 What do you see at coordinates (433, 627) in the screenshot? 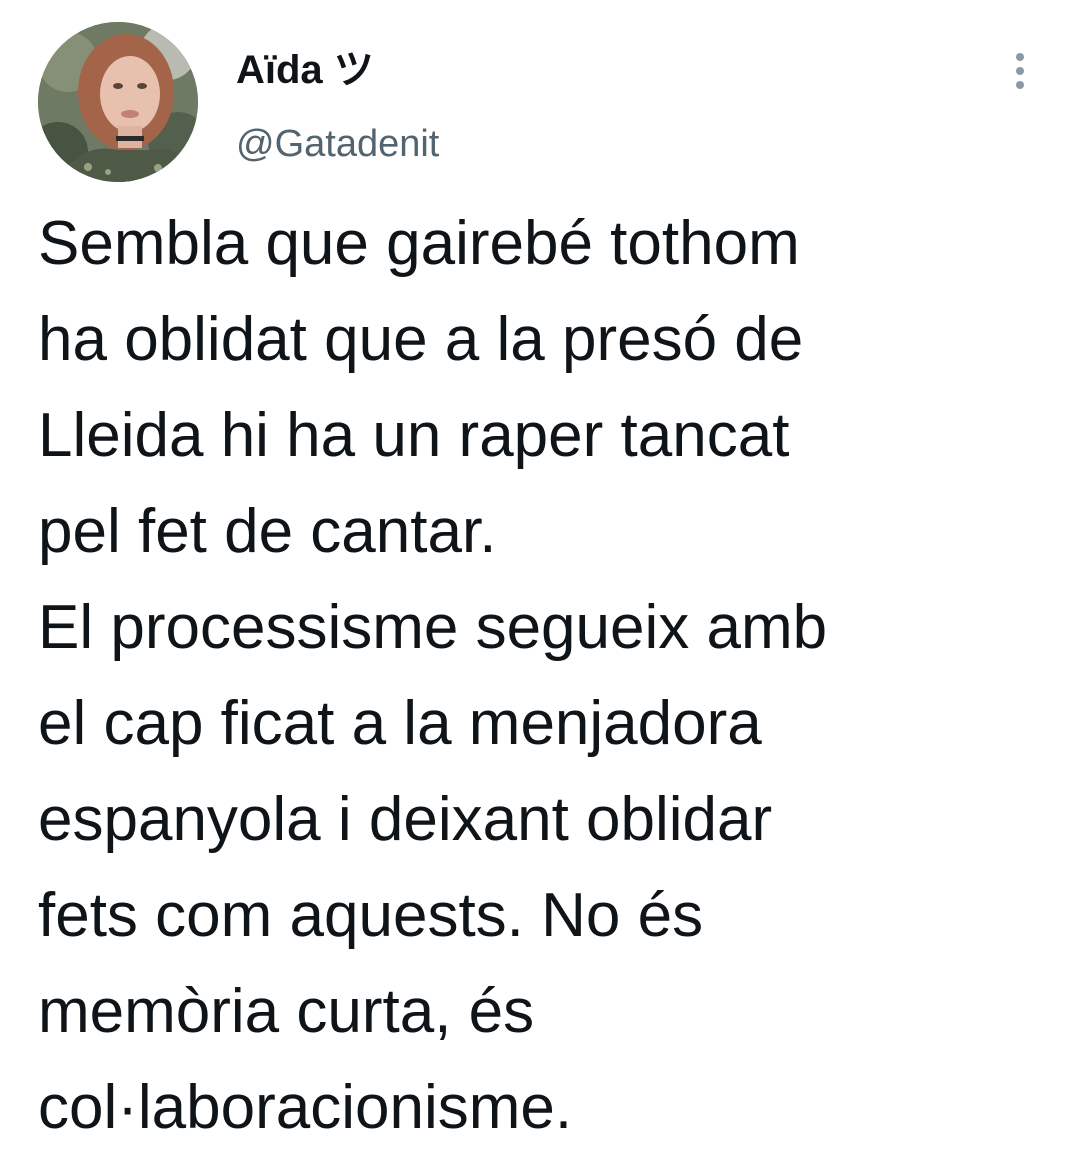
I see `tweet-text-line: El processisme segueix amb` at bounding box center [433, 627].